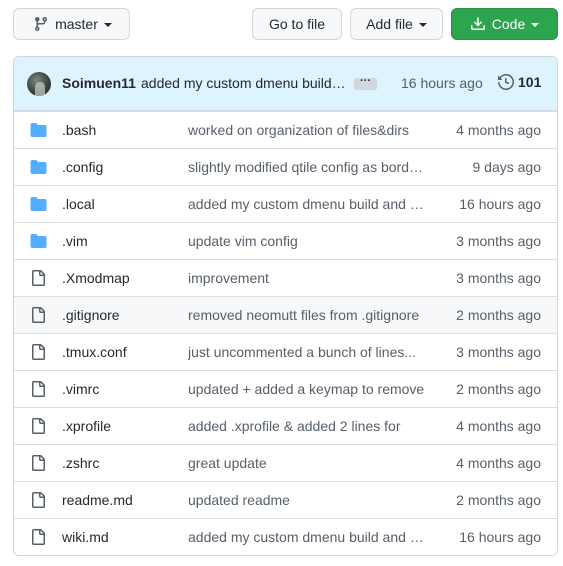 This screenshot has height=566, width=563. Describe the element at coordinates (389, 24) in the screenshot. I see `add-file-label: Add file` at that location.